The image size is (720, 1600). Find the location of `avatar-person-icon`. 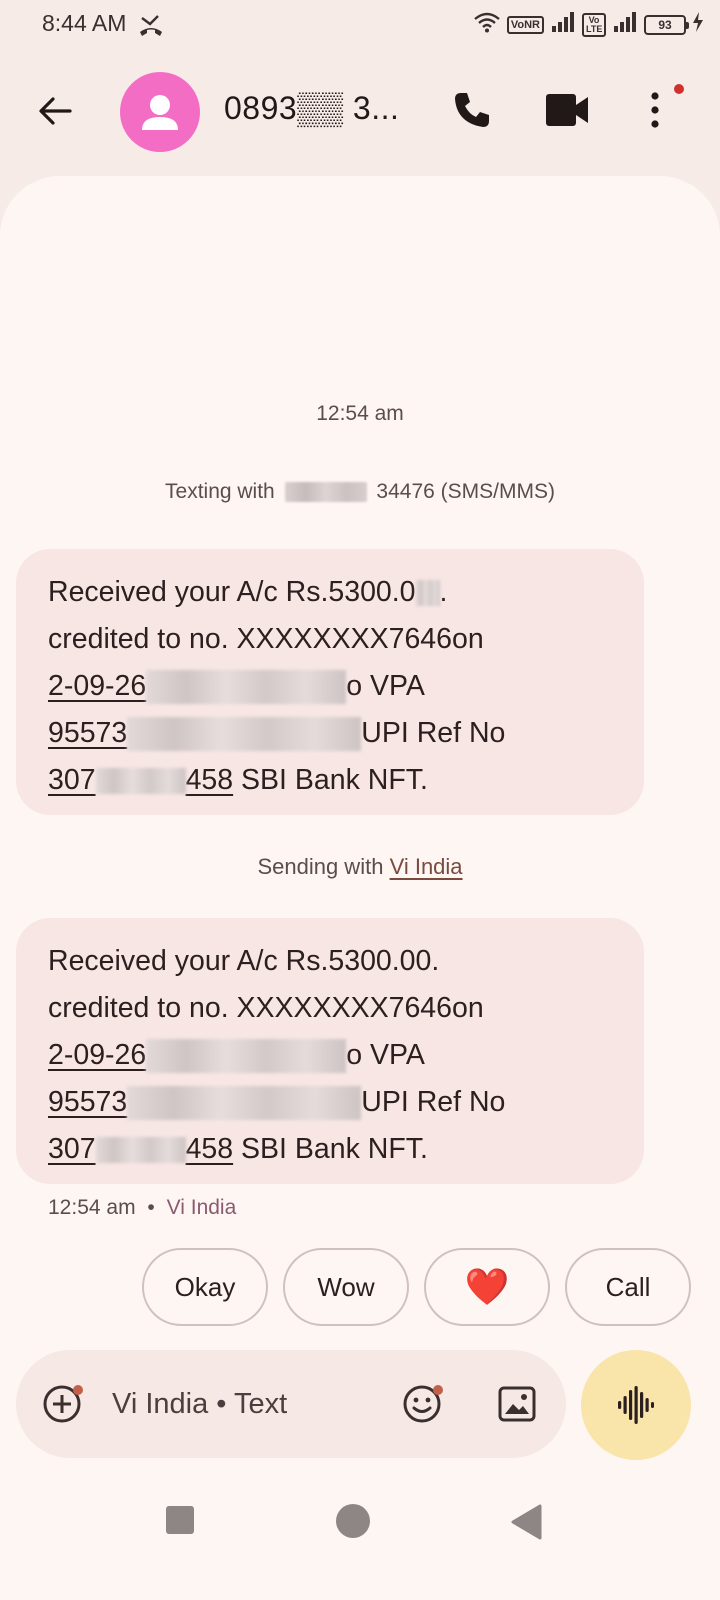

avatar-person-icon is located at coordinates (160, 112).